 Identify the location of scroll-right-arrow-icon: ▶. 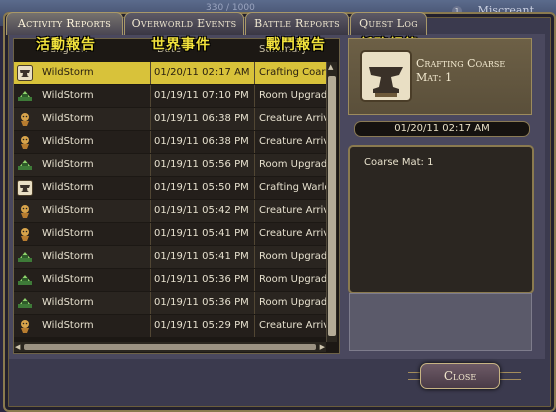
(322, 347).